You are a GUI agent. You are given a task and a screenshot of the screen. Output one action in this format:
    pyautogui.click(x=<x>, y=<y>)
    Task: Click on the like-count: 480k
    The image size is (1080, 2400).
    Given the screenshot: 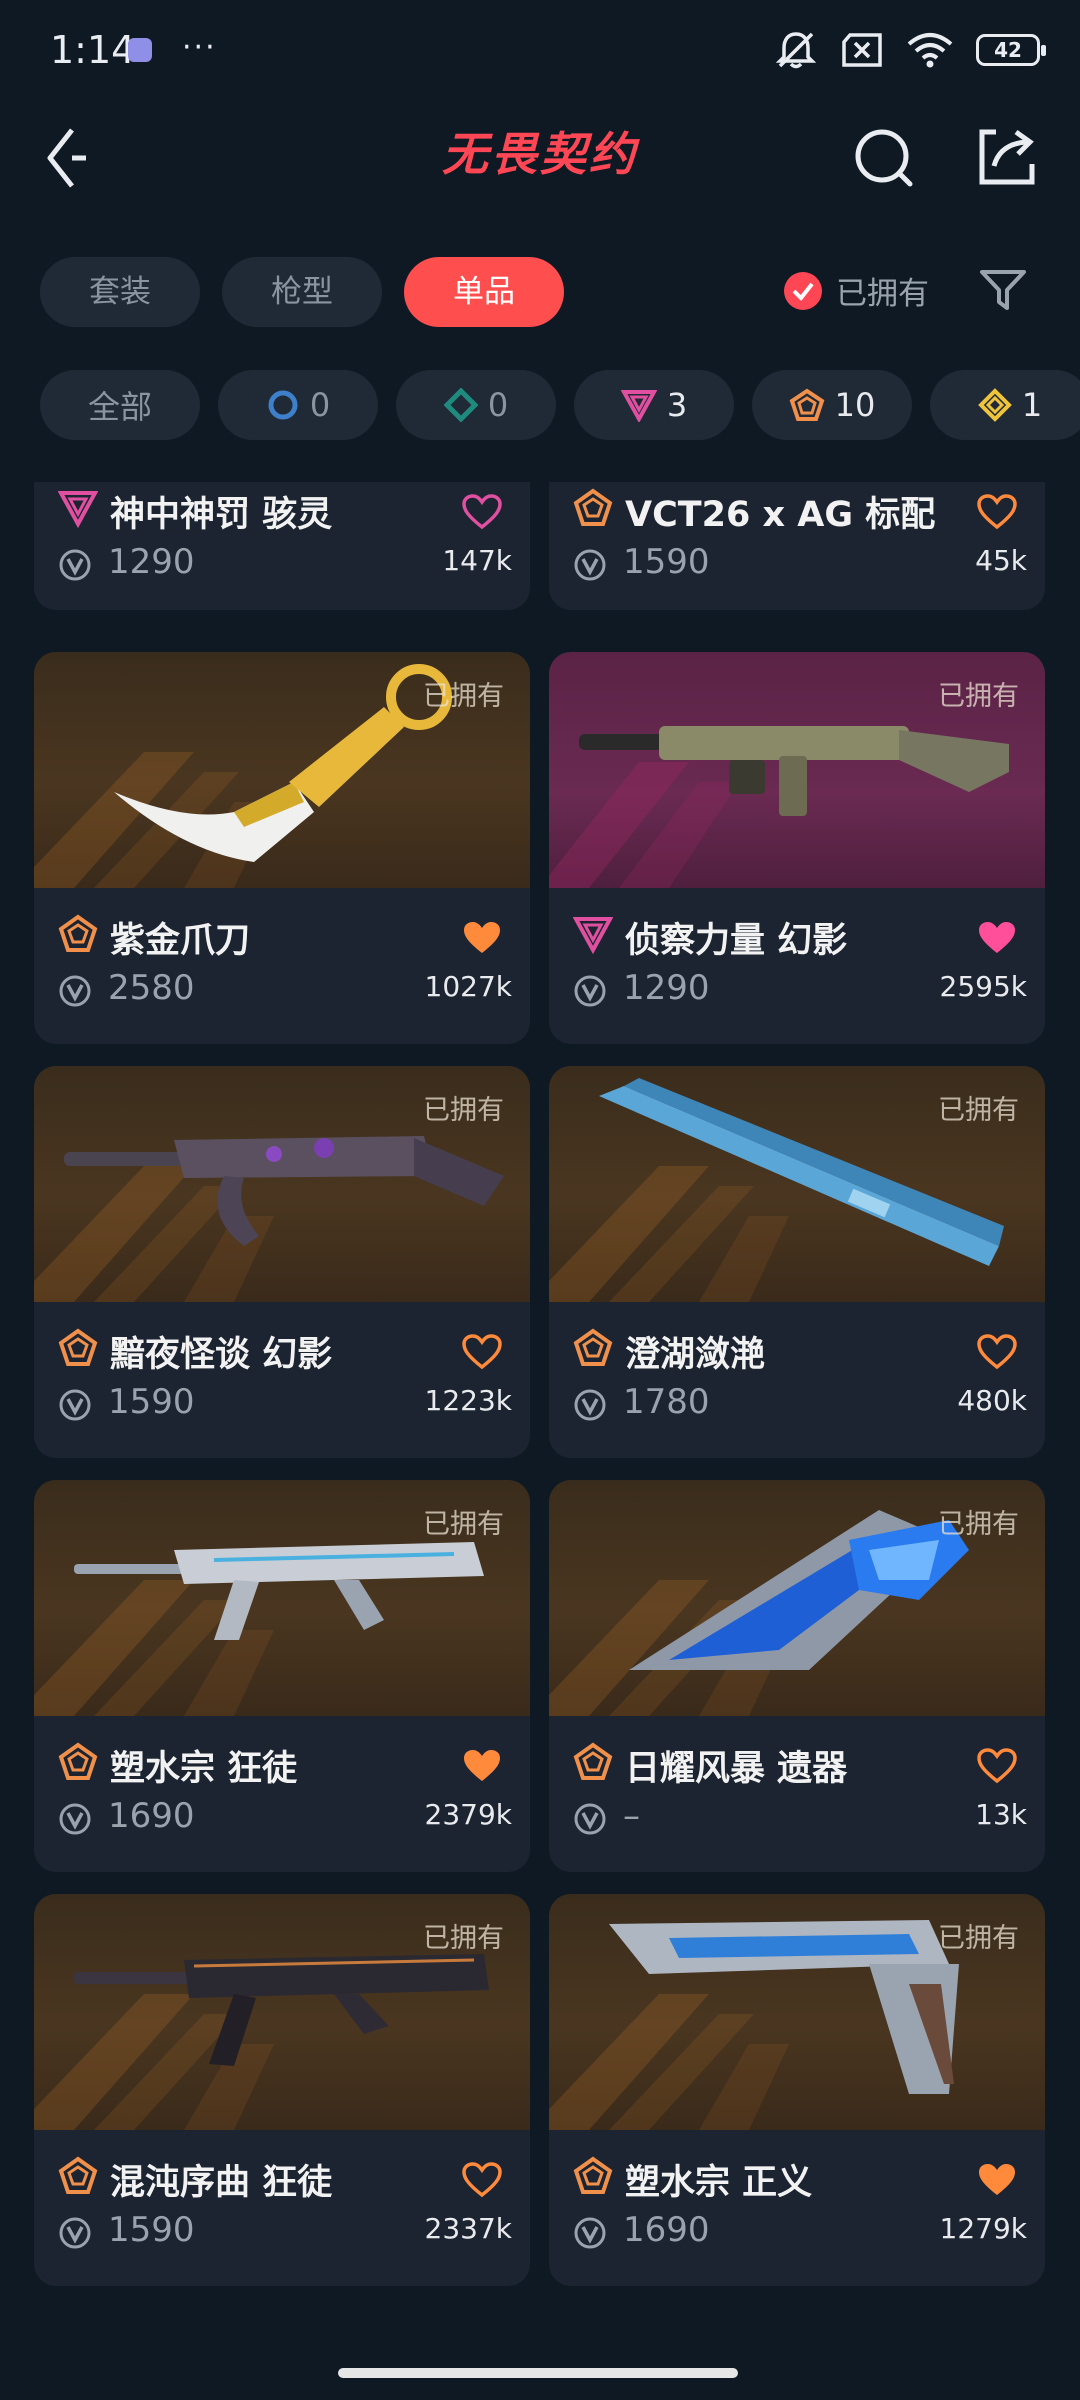 What is the action you would take?
    pyautogui.click(x=992, y=1400)
    